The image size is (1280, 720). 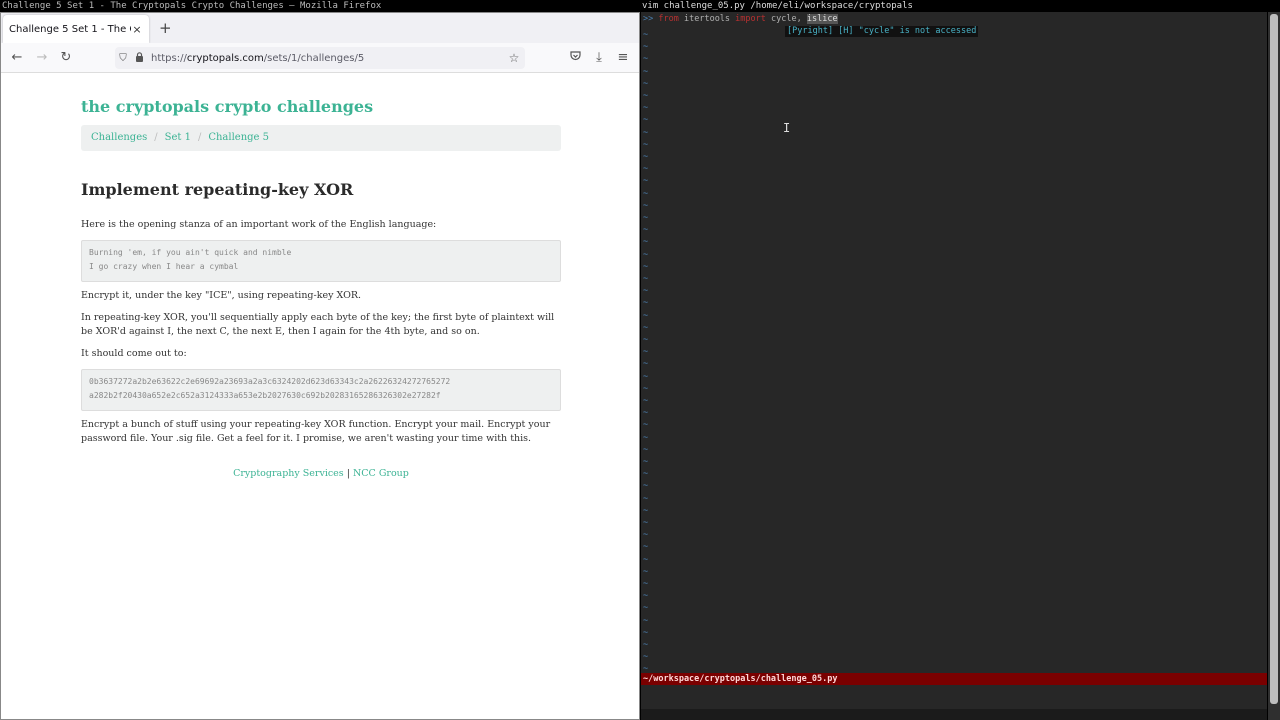 I want to click on footer-link-ncc-group: NCC Group, so click(x=381, y=473).